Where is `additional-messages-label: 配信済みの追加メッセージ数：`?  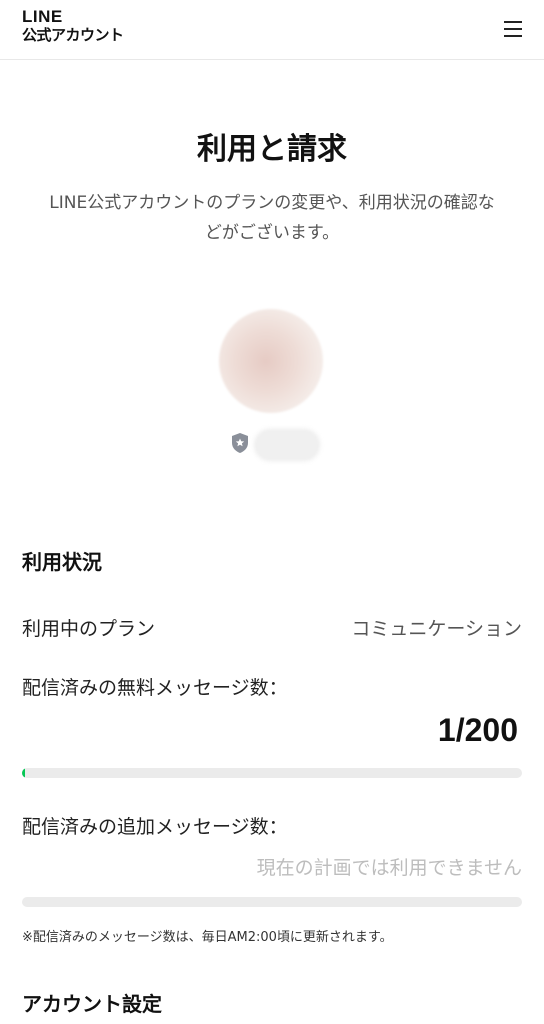
additional-messages-label: 配信済みの追加メッセージ数： is located at coordinates (155, 827).